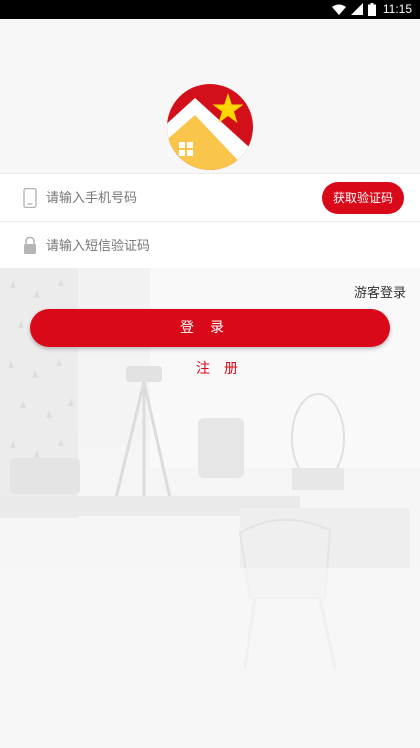  I want to click on code-row, so click(210, 246).